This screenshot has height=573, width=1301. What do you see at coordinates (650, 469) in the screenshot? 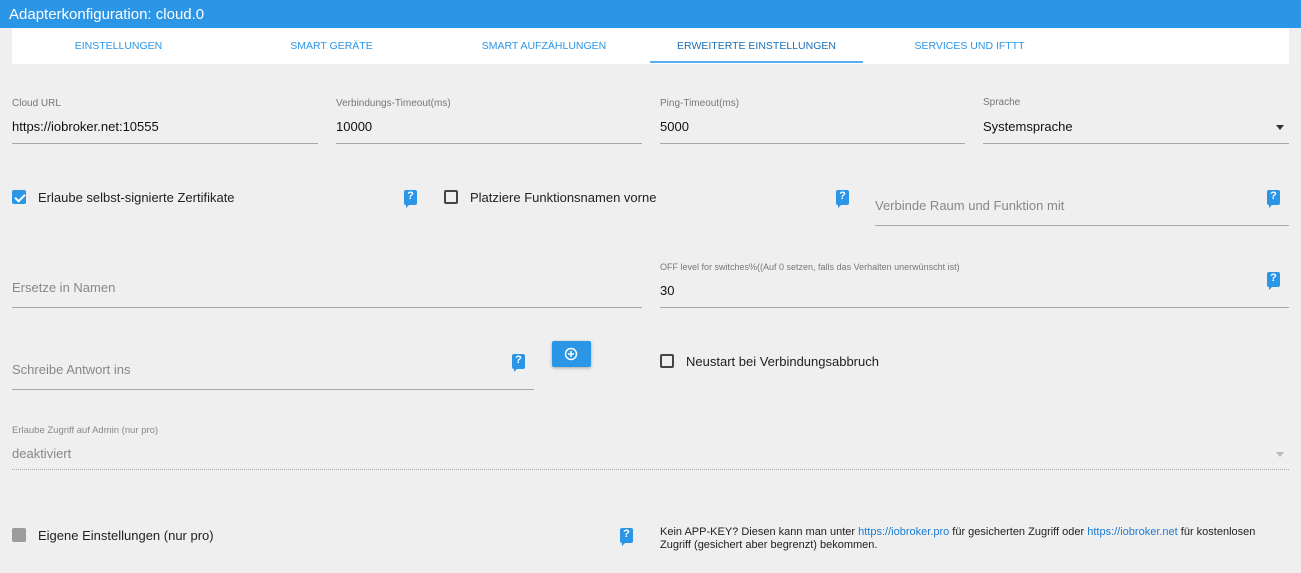
I see `admin-access-underline` at bounding box center [650, 469].